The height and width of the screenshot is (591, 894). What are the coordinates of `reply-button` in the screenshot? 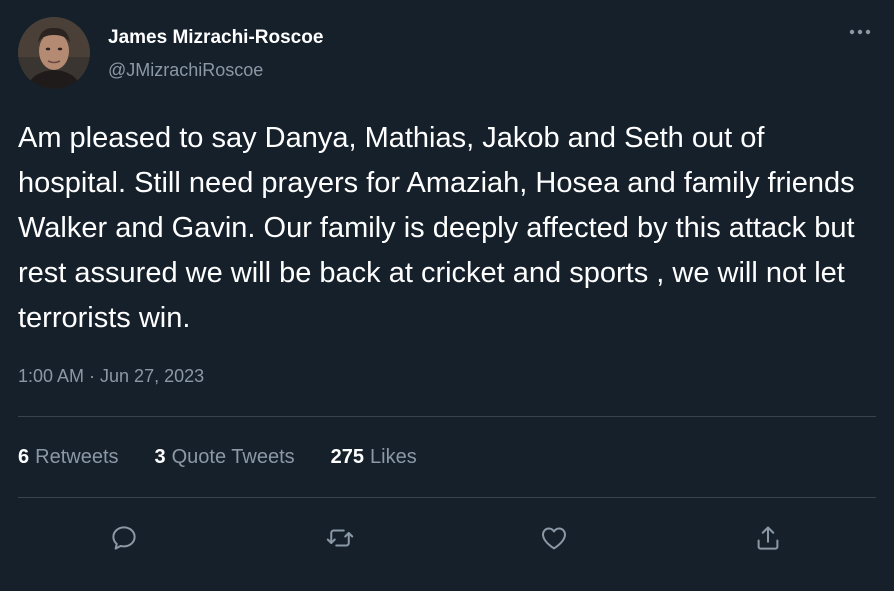 It's located at (124, 538).